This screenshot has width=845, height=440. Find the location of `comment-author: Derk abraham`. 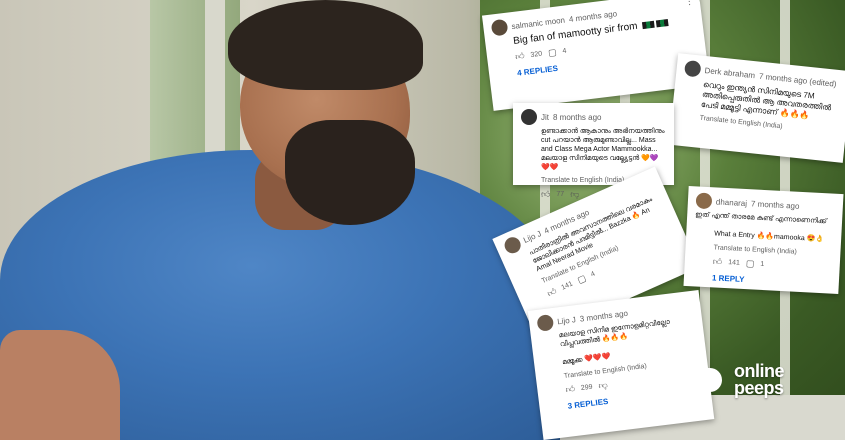

comment-author: Derk abraham is located at coordinates (729, 72).